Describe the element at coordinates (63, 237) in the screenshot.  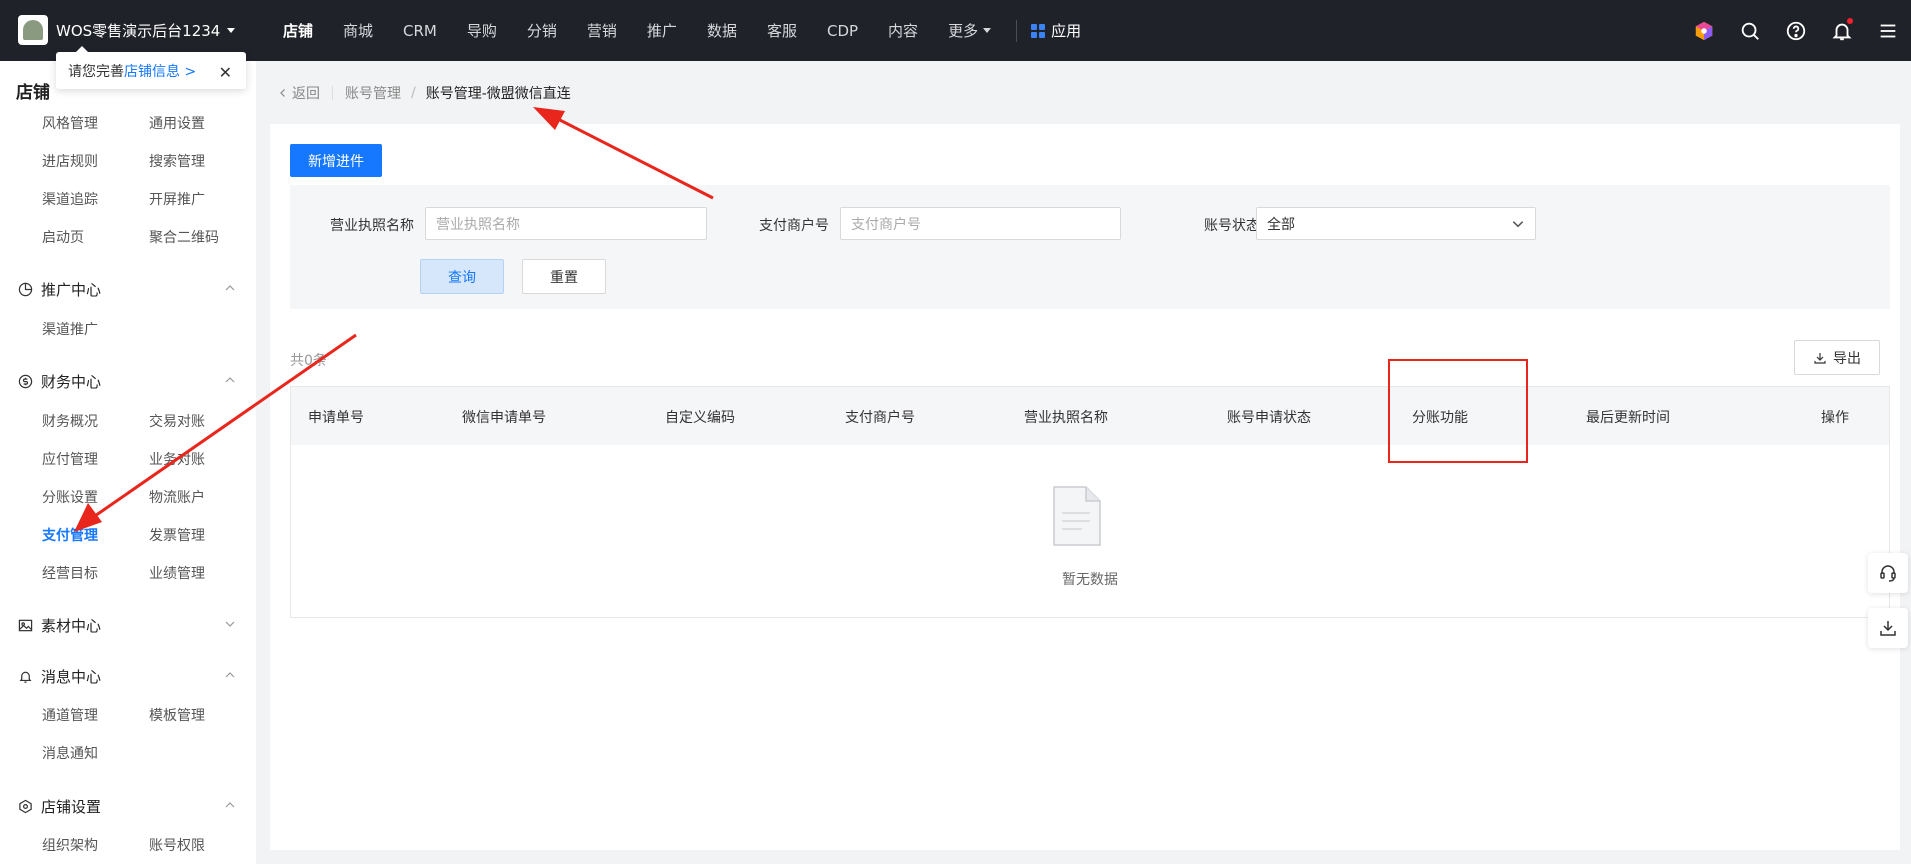
I see `sidebar-item: 启动页` at that location.